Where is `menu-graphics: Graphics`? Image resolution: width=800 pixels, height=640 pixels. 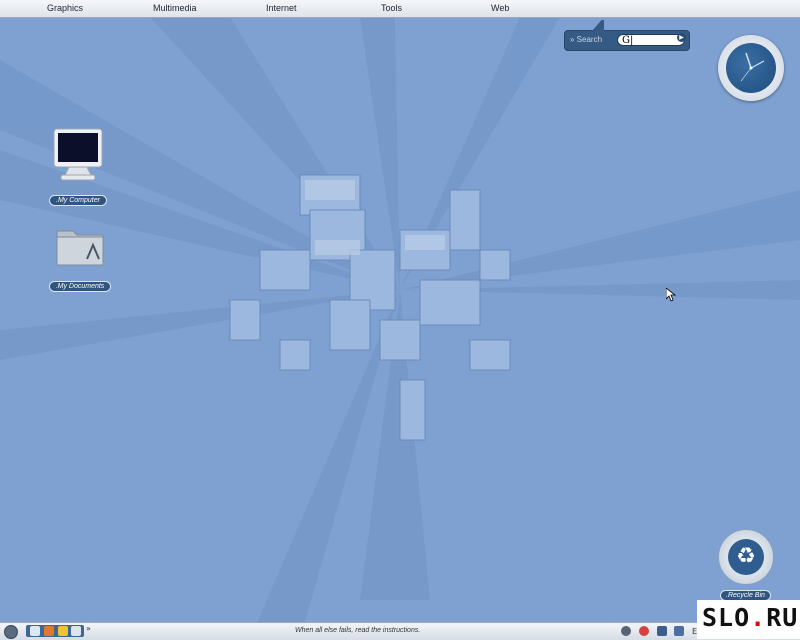
menu-graphics: Graphics is located at coordinates (65, 8).